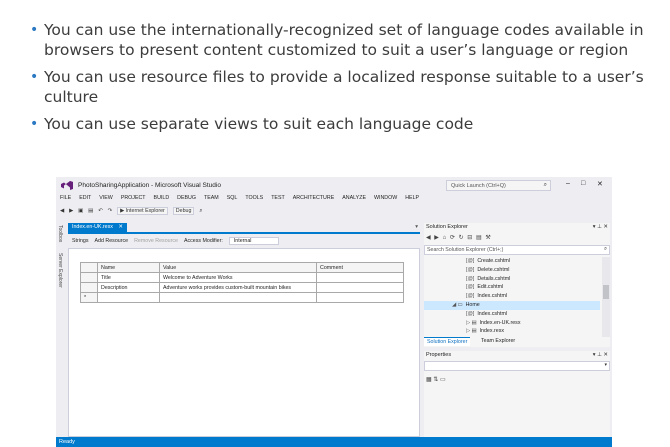 This screenshot has height=447, width=670. I want to click on tree-scrollbar, so click(606, 297).